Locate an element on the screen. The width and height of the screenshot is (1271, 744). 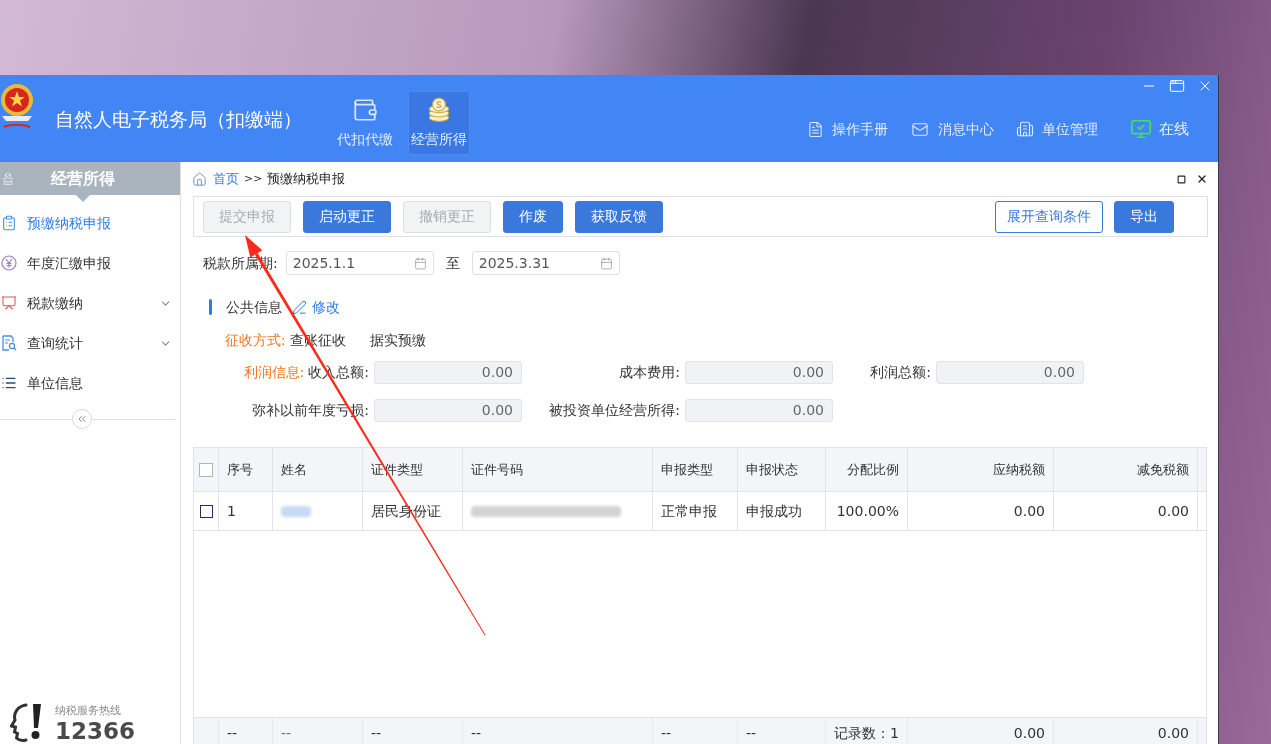
header-link: 消息中心 is located at coordinates (952, 129).